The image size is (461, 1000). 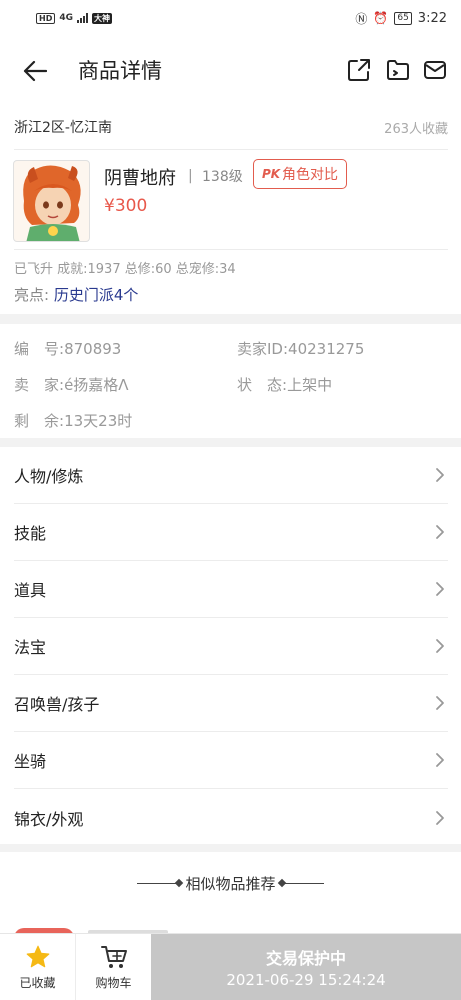 I want to click on menu-item-label: 人物/修炼, so click(x=49, y=476).